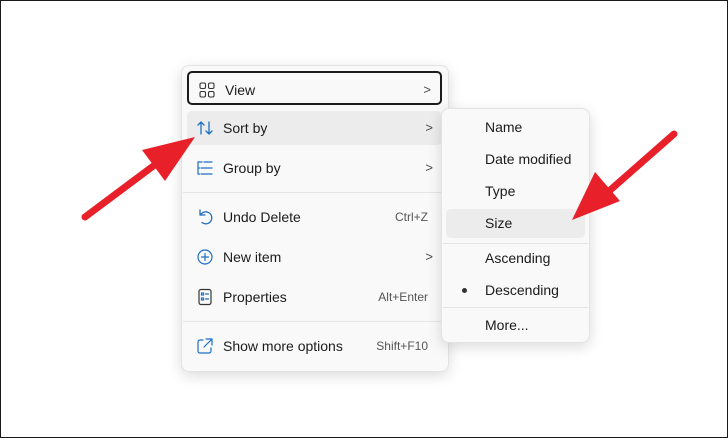 The height and width of the screenshot is (438, 728). I want to click on menu-item-undo-delete: Undo Delete Ctrl+Z, so click(314, 217).